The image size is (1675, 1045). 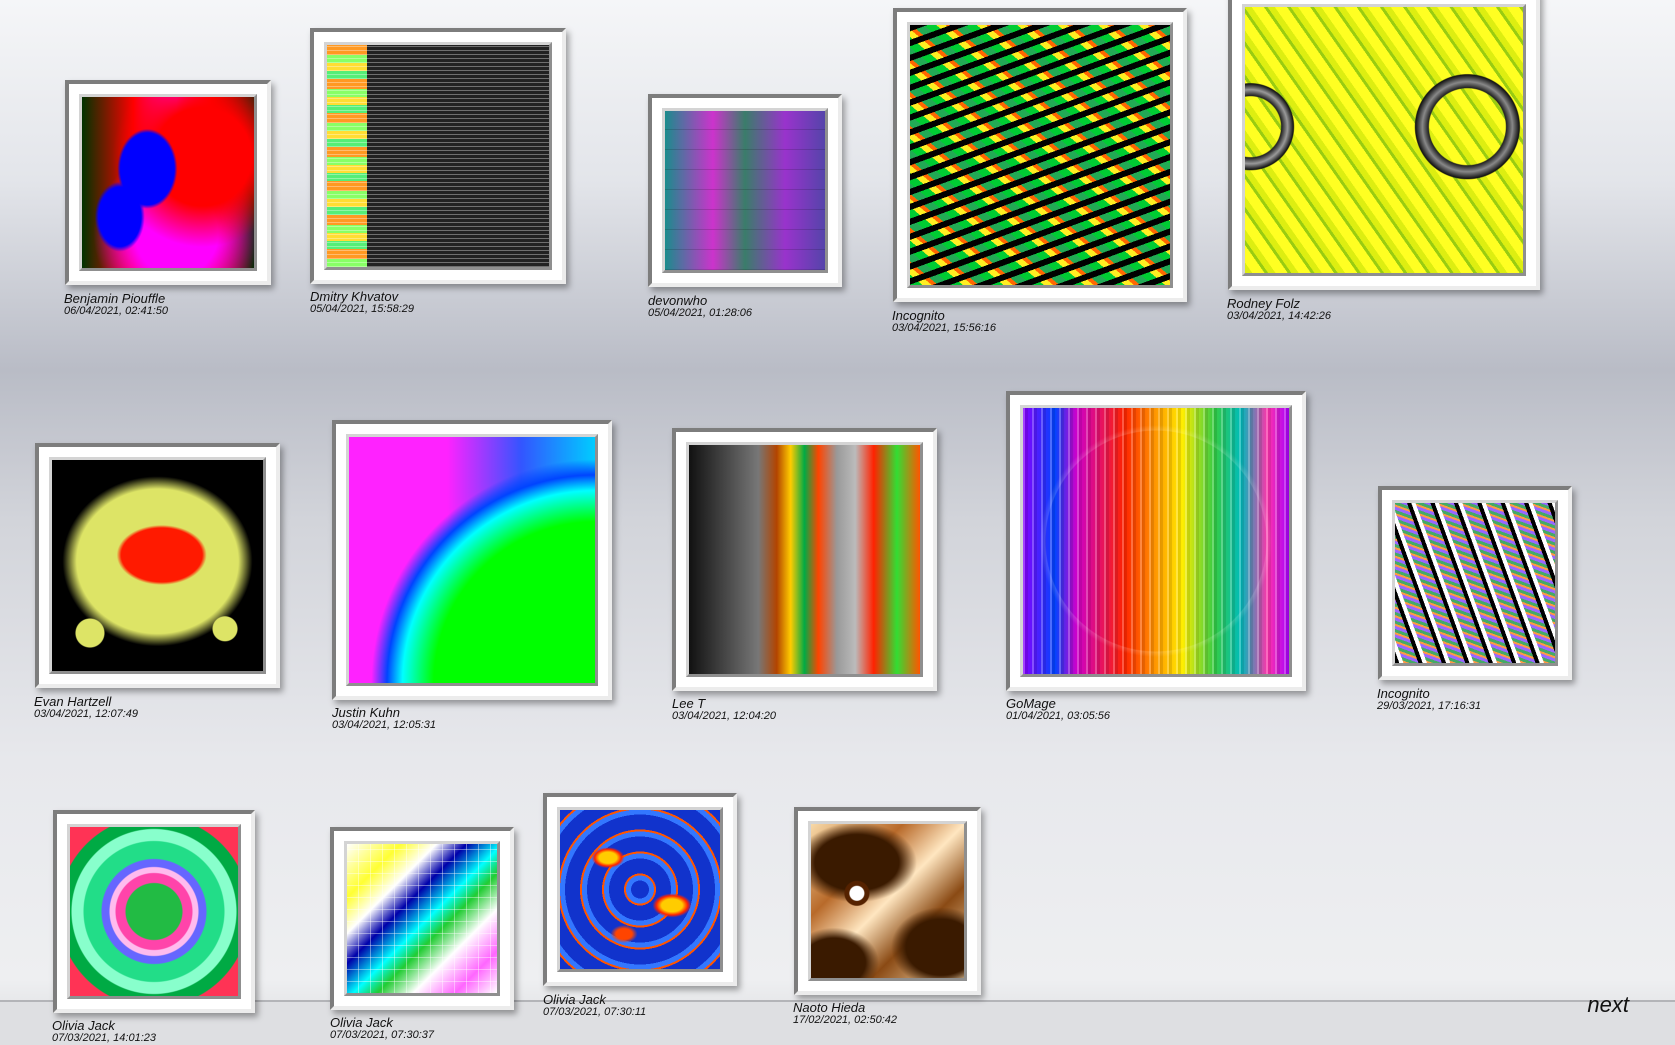 What do you see at coordinates (845, 1020) in the screenshot?
I see `artwork-date: 17/02/2021, 02:50:42` at bounding box center [845, 1020].